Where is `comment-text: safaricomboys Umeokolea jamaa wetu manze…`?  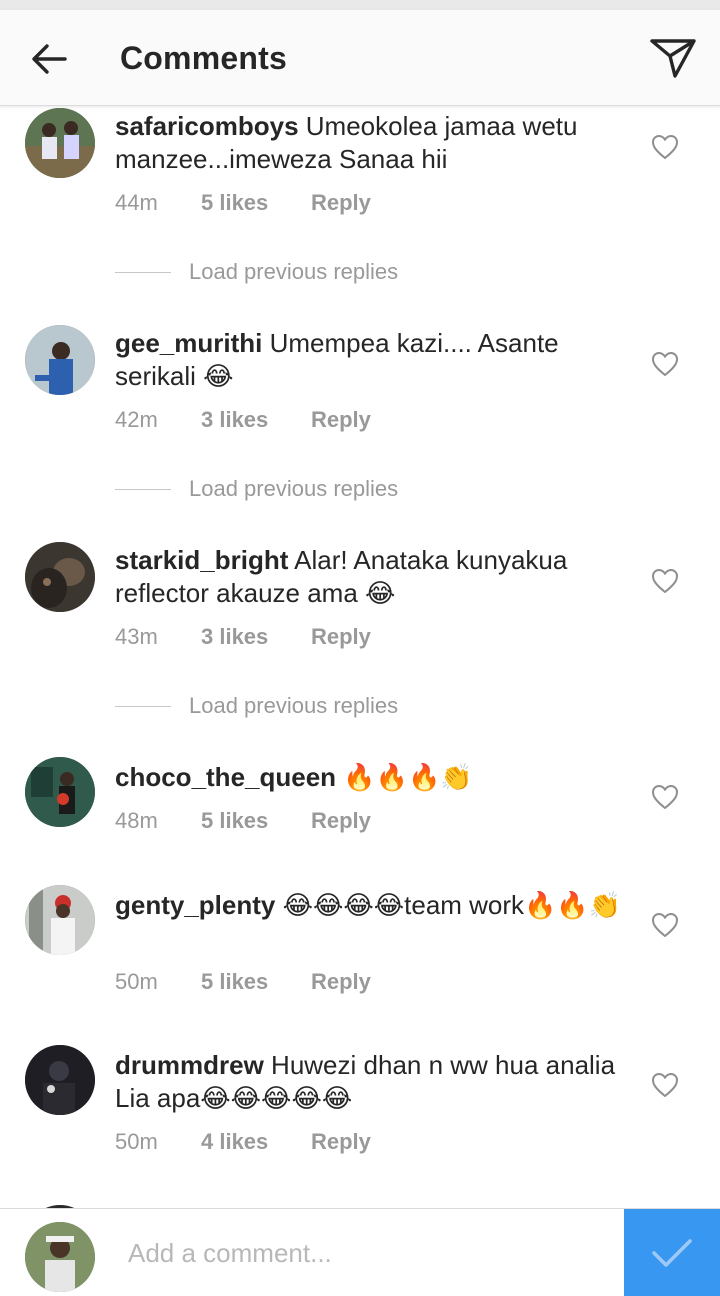
comment-text: safaricomboys Umeokolea jamaa wetu manze… is located at coordinates (372, 143).